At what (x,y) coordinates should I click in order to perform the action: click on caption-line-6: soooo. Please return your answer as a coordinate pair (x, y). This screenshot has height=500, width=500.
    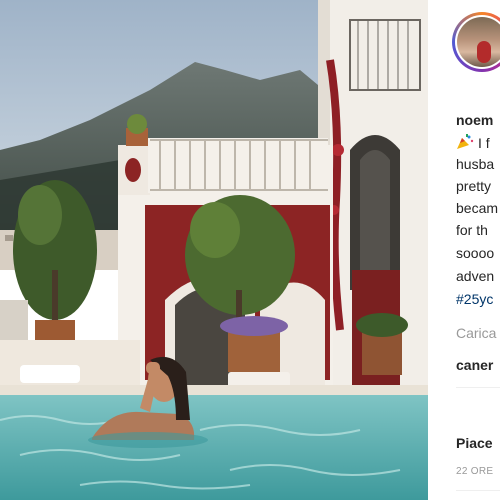
    Looking at the image, I should click on (475, 253).